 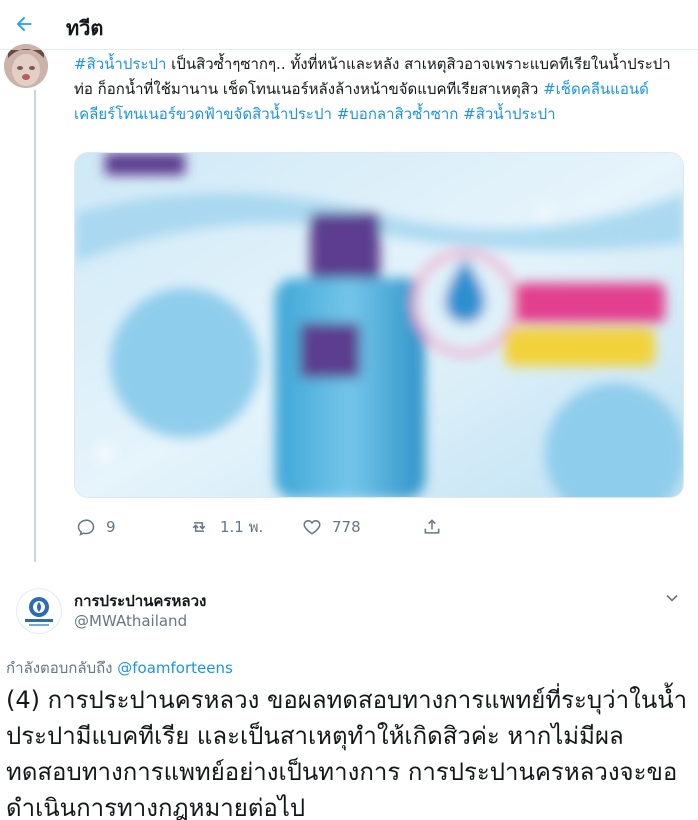 I want to click on like-button: 778, so click(x=331, y=527).